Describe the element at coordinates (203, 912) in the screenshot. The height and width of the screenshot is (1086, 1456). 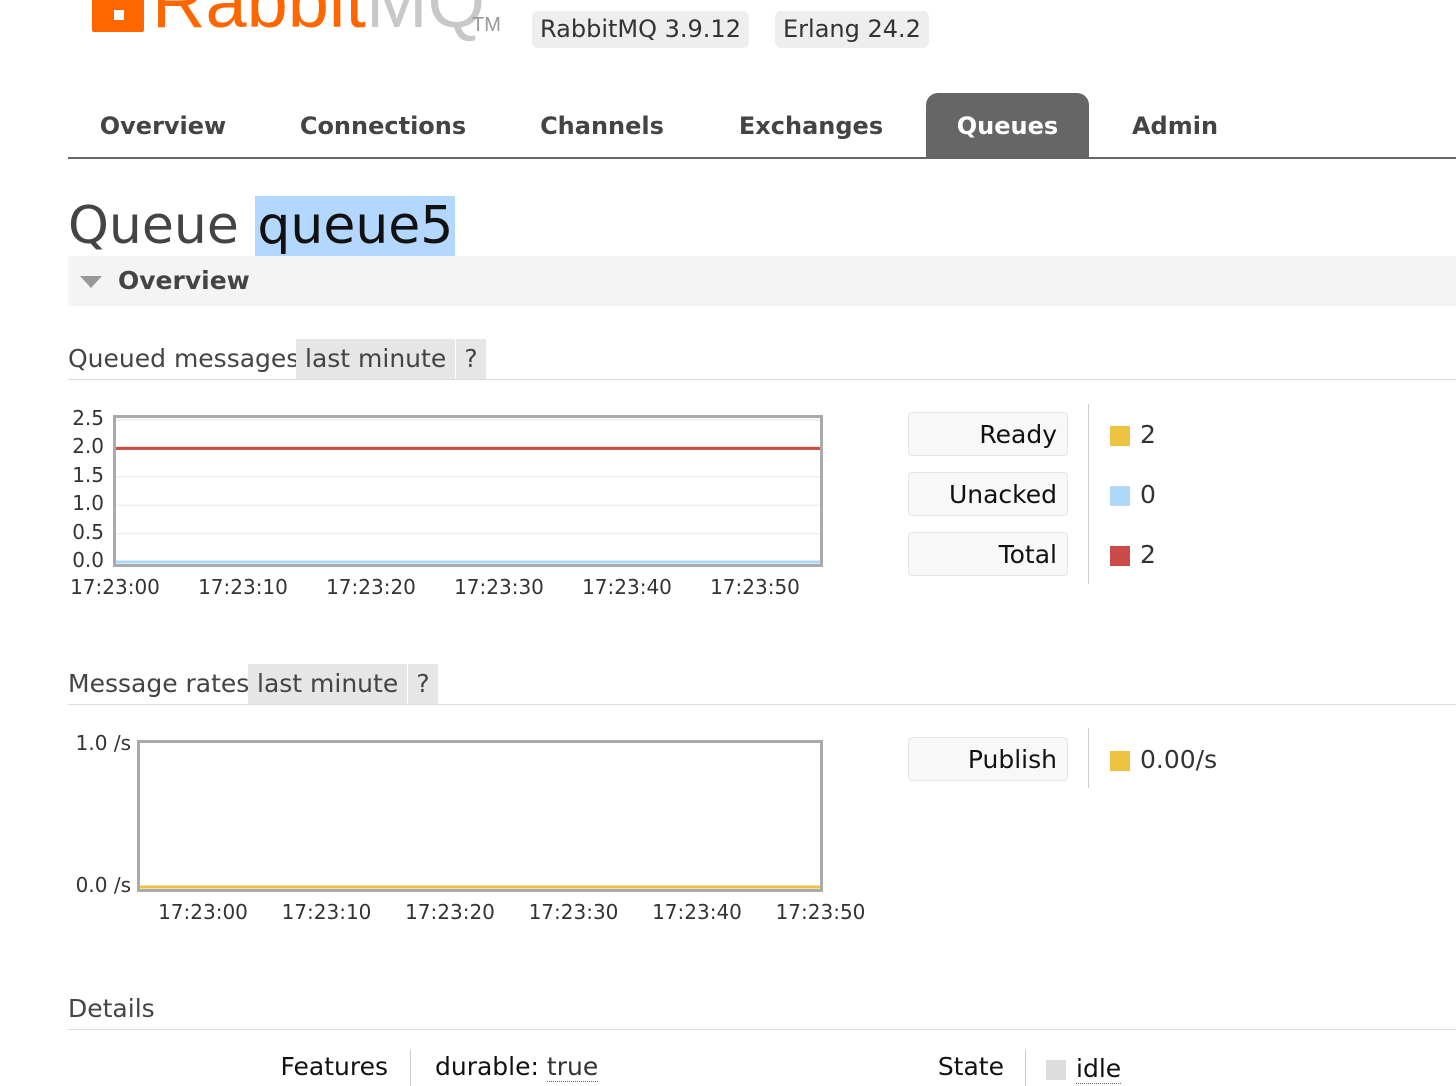
I see `rates-x-tick-label: 17:23:00` at that location.